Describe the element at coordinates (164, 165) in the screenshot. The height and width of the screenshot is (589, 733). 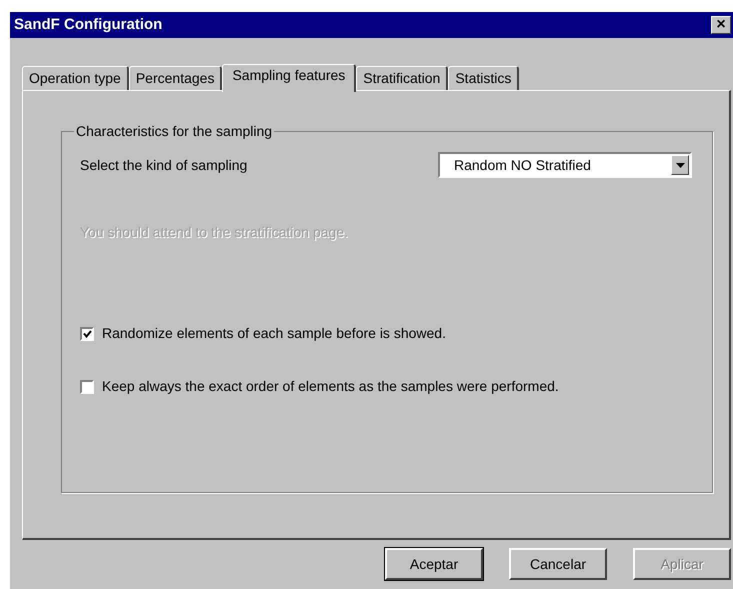
I see `sampling-kind-label: Select the kind of sampling` at that location.